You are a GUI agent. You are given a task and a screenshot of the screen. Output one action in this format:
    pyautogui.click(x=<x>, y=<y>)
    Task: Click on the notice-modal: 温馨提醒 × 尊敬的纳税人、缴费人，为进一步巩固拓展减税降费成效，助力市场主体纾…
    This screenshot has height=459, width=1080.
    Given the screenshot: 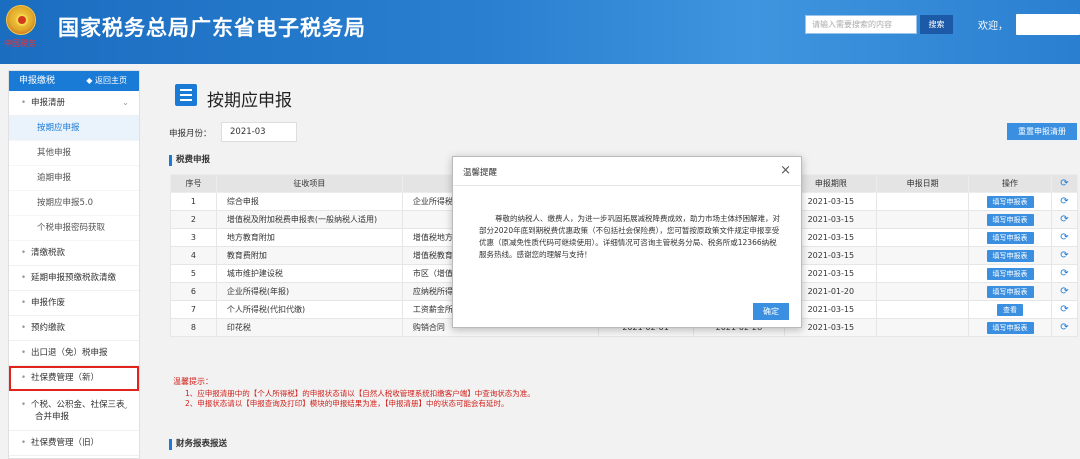 What is the action you would take?
    pyautogui.click(x=627, y=242)
    